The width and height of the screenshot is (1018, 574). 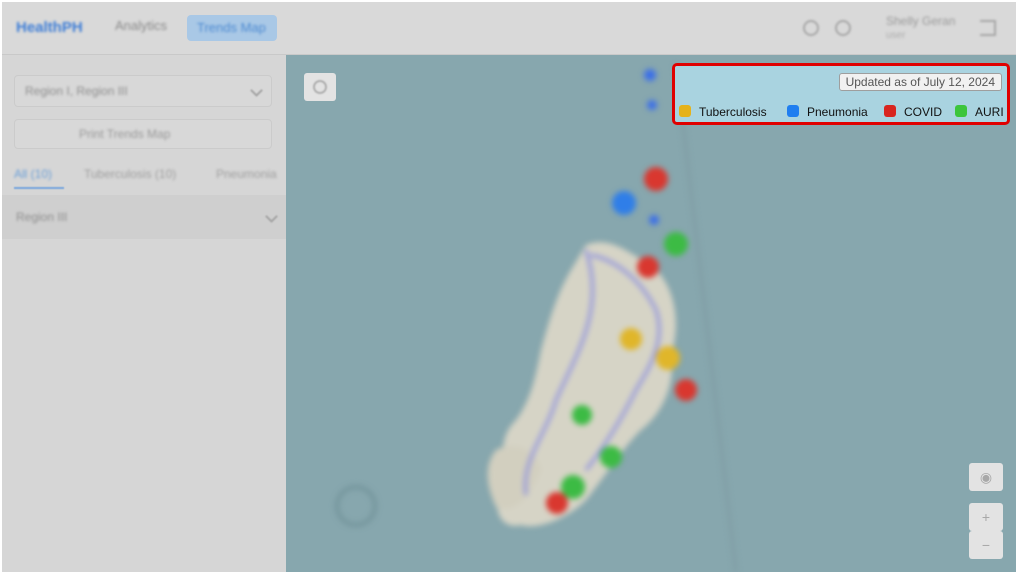 What do you see at coordinates (988, 28) in the screenshot?
I see `logout-icon` at bounding box center [988, 28].